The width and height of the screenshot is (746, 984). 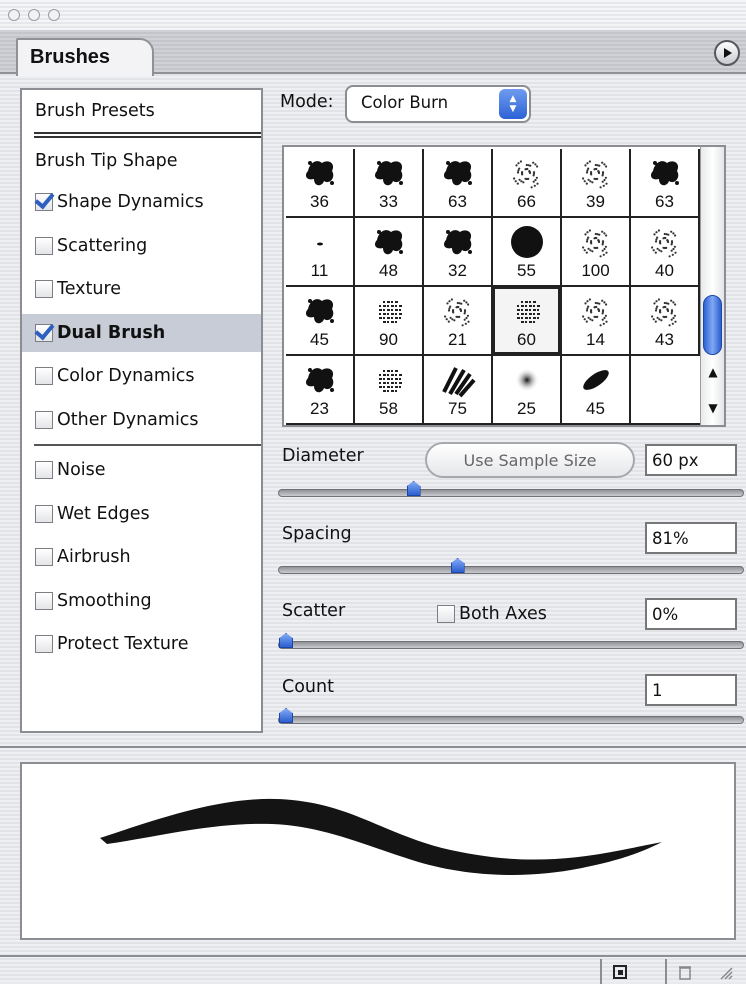 I want to click on option-color-dynamics: Color Dynamics, so click(x=141, y=376).